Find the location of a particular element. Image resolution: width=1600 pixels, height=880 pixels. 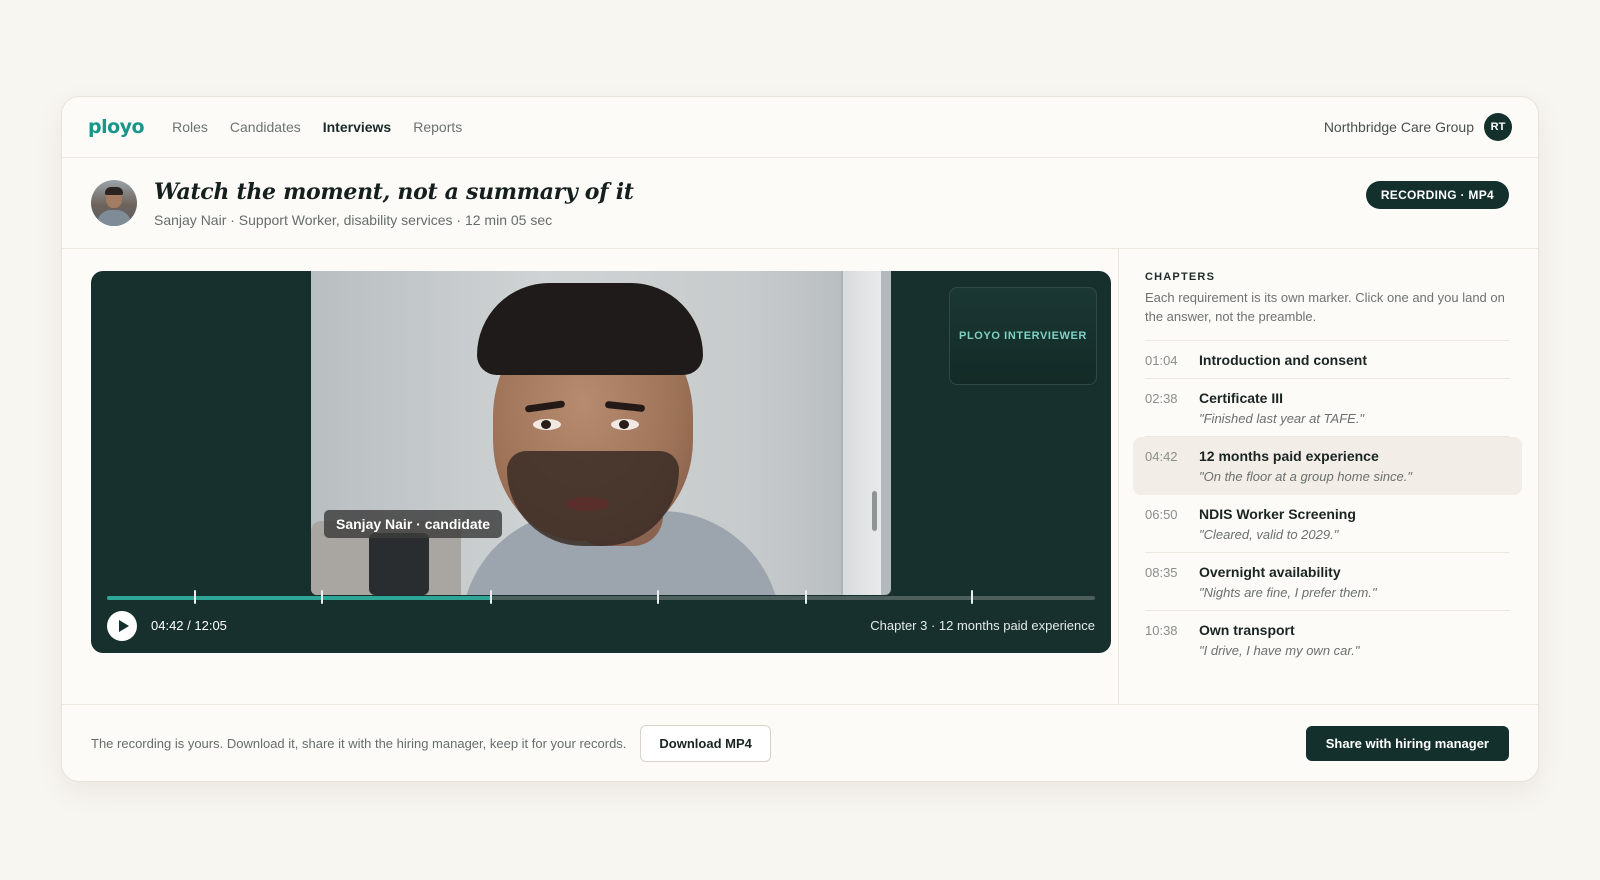

chapter-time: 08:35 is located at coordinates (1161, 572).